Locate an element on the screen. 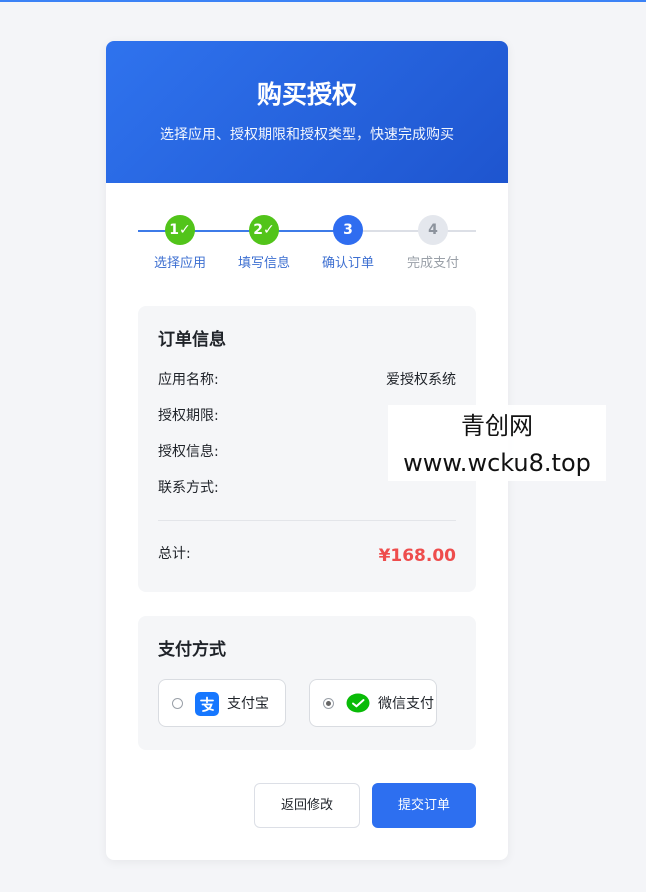  submit-order-button: 提交订单 is located at coordinates (424, 805).